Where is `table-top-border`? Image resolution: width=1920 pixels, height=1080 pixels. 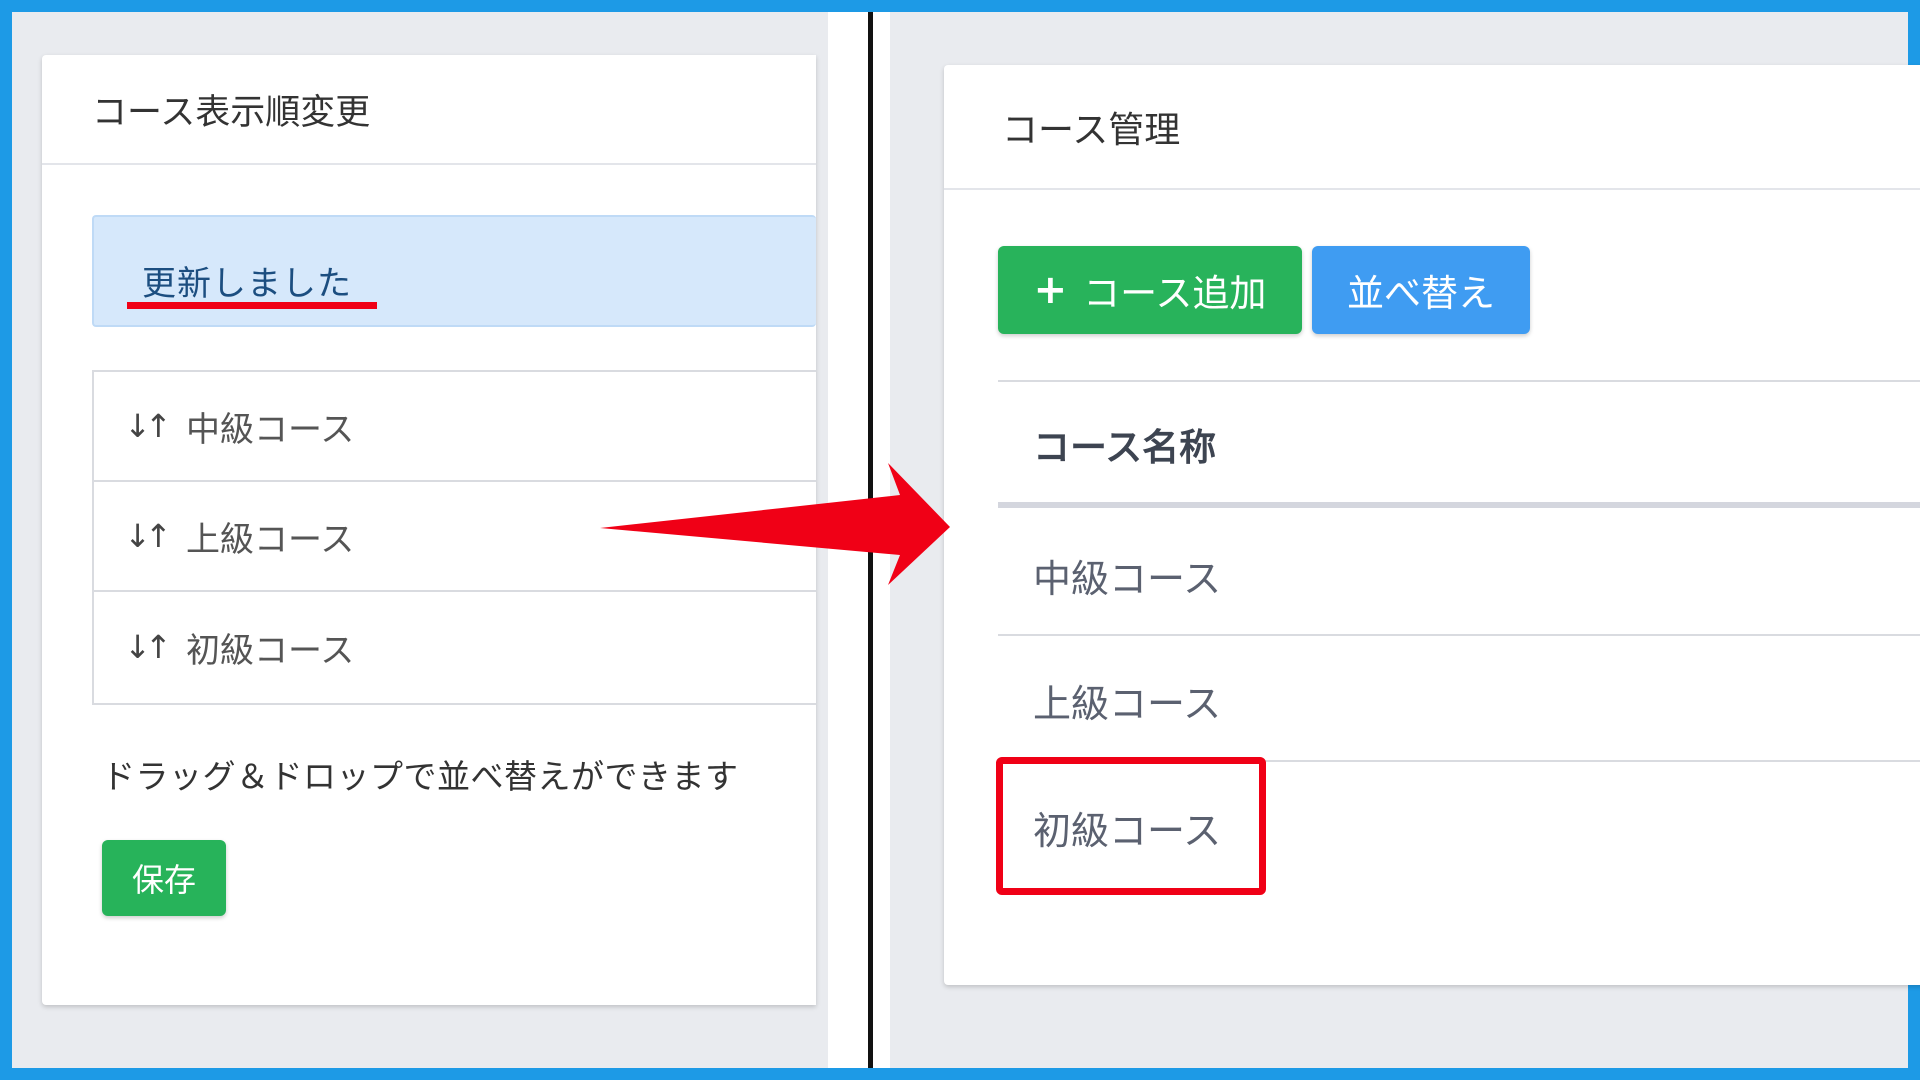 table-top-border is located at coordinates (1459, 381).